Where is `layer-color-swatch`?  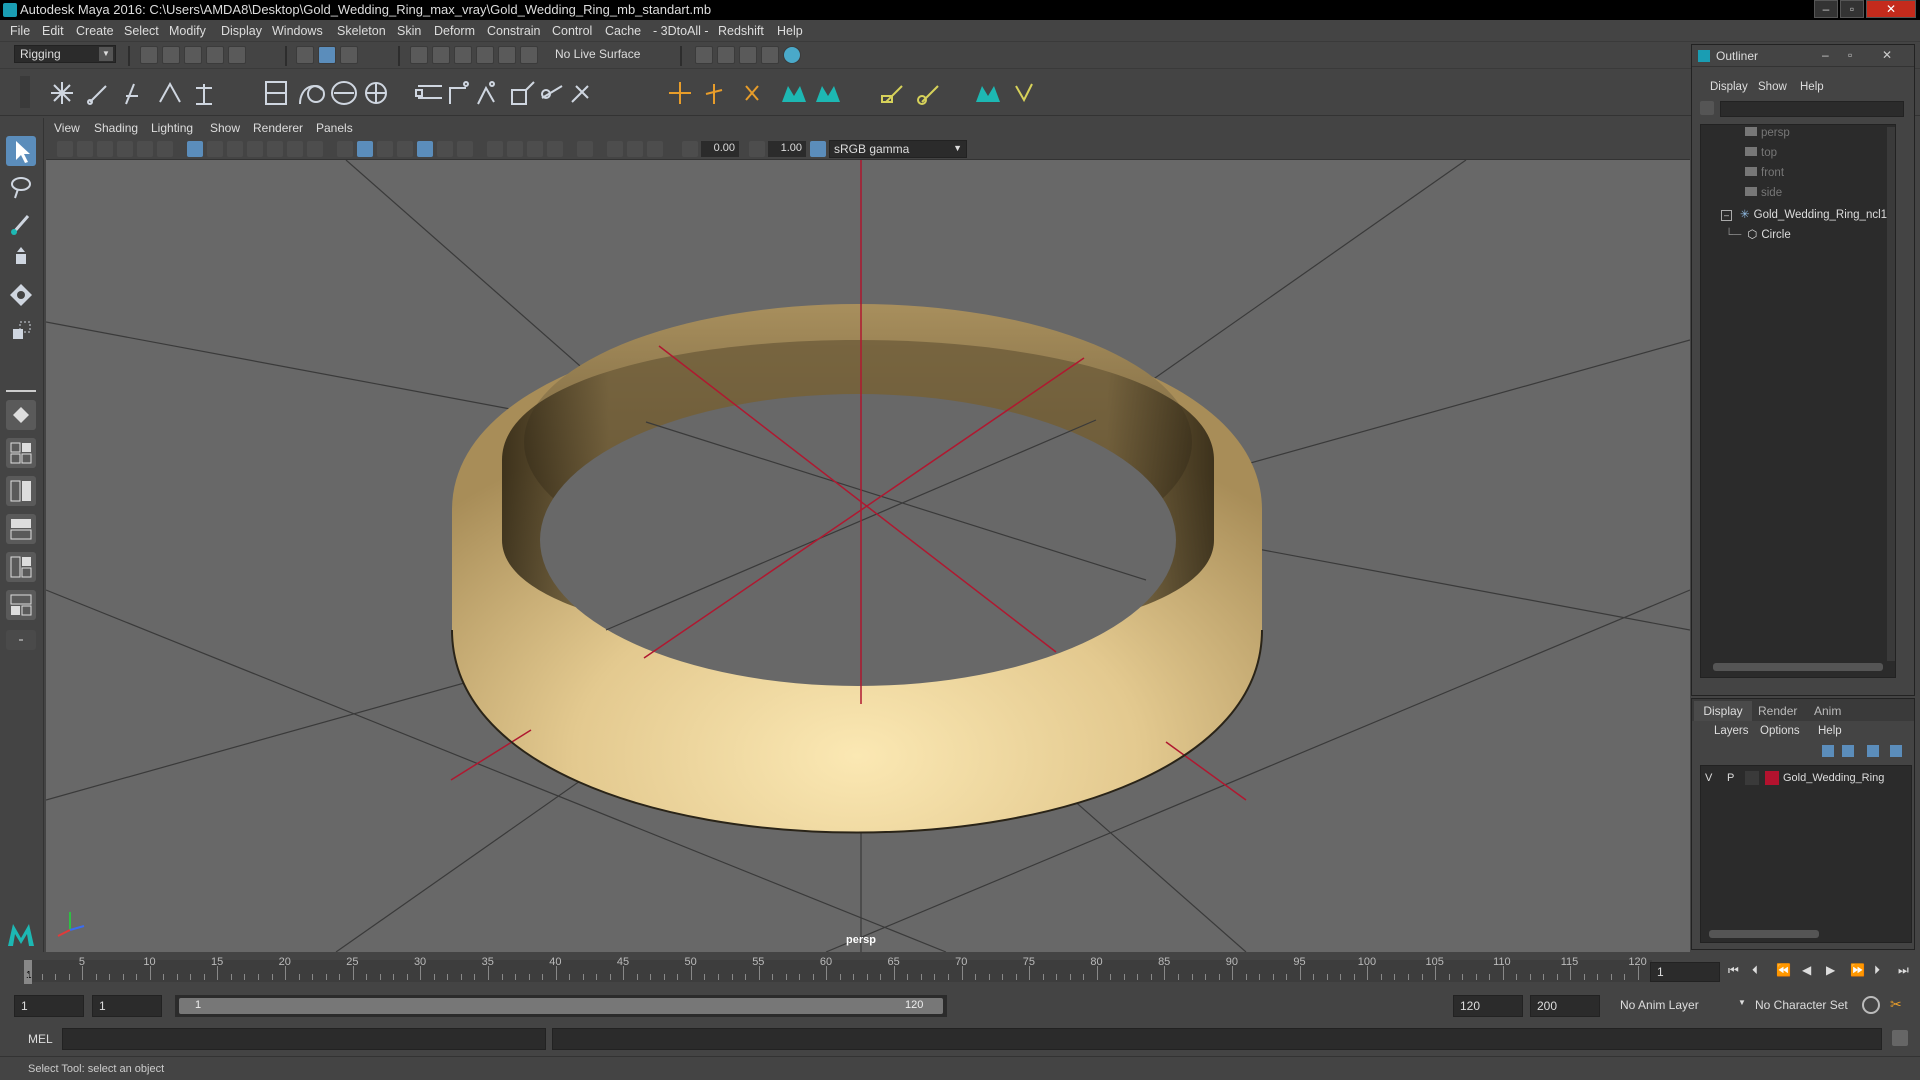 layer-color-swatch is located at coordinates (1772, 778).